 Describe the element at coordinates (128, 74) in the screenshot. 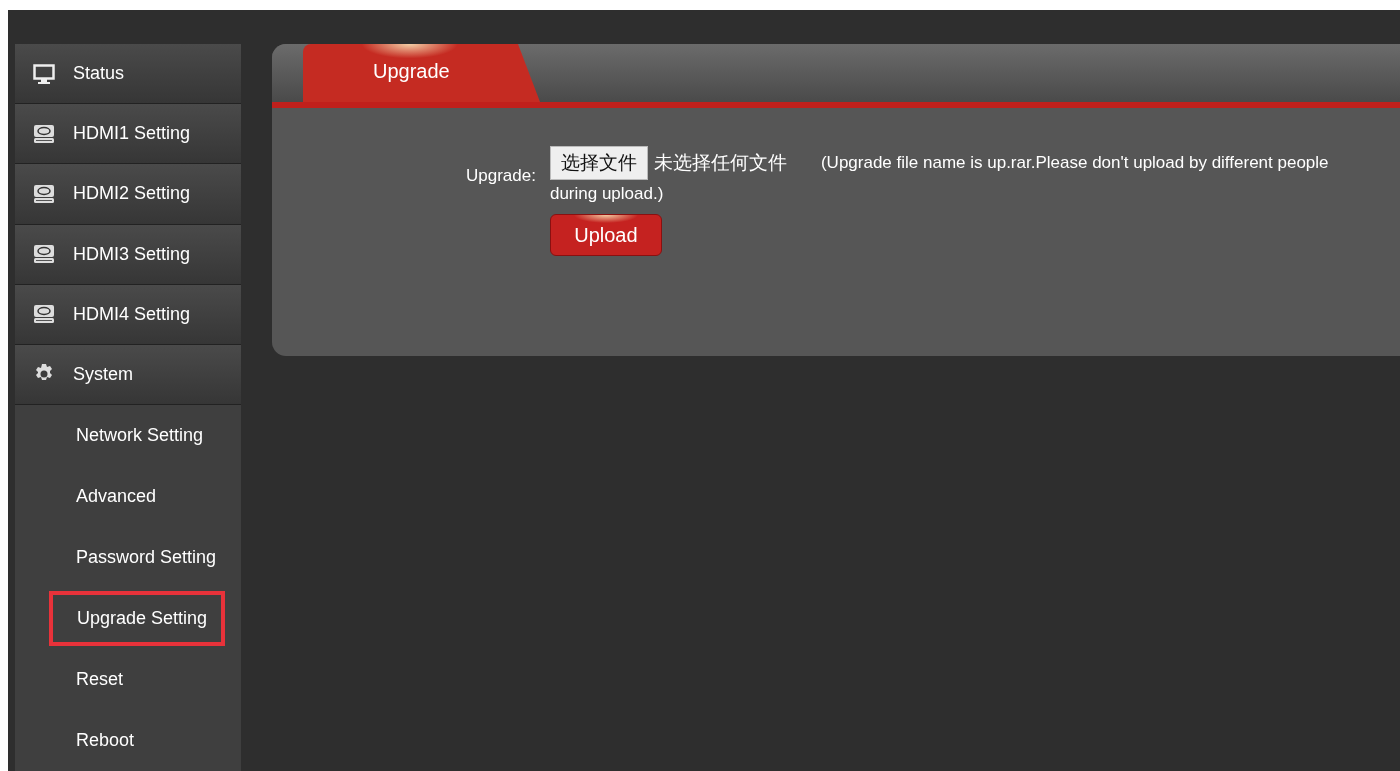

I see `sidebar-item: Status` at that location.